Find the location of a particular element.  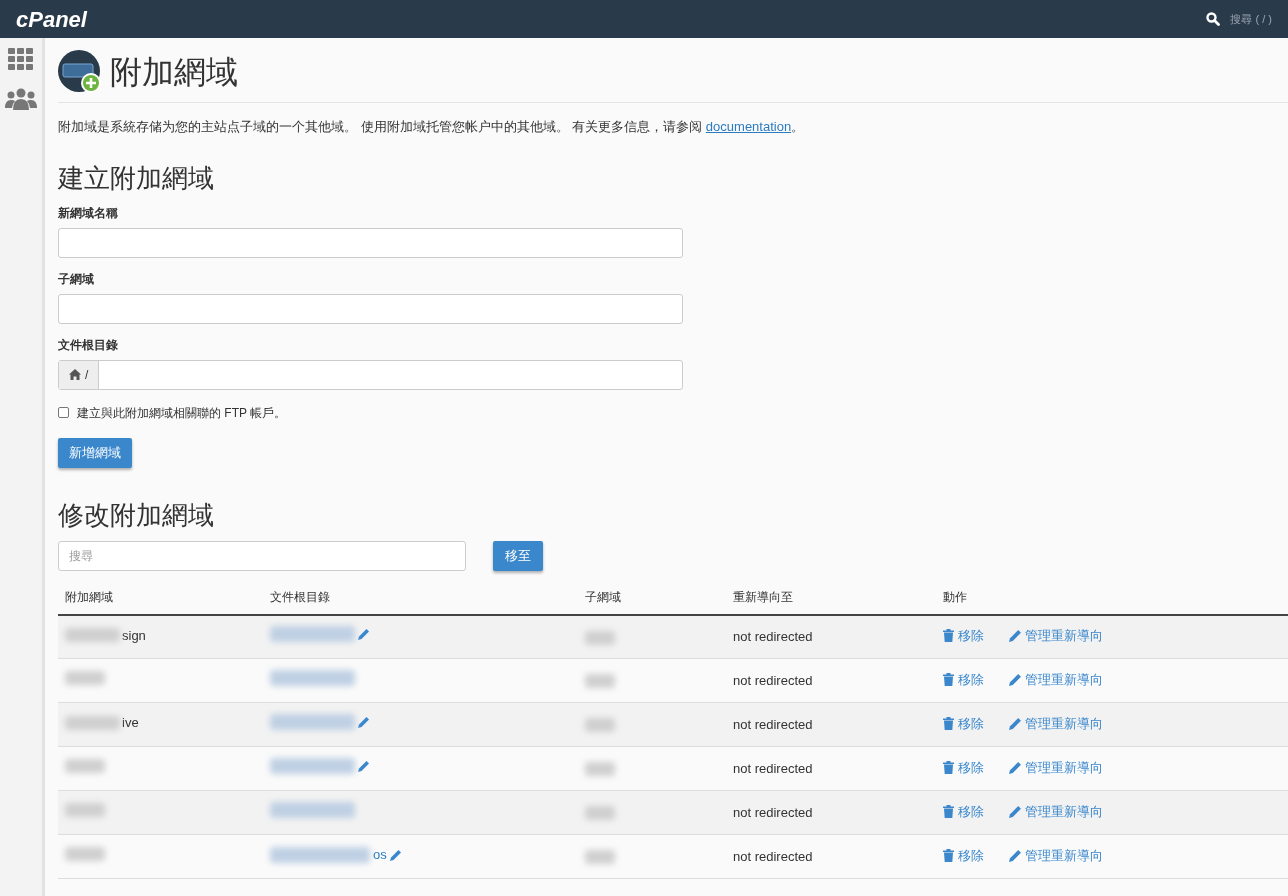

column-header: 子網域 is located at coordinates (603, 597).